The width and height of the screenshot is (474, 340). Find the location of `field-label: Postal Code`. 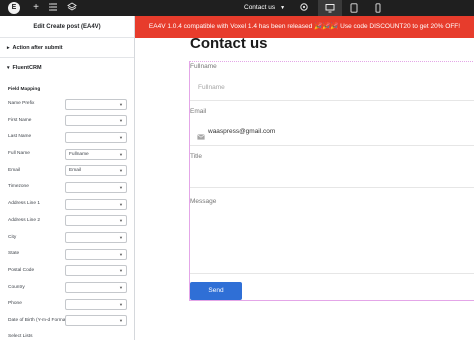

field-label: Postal Code is located at coordinates (21, 270).